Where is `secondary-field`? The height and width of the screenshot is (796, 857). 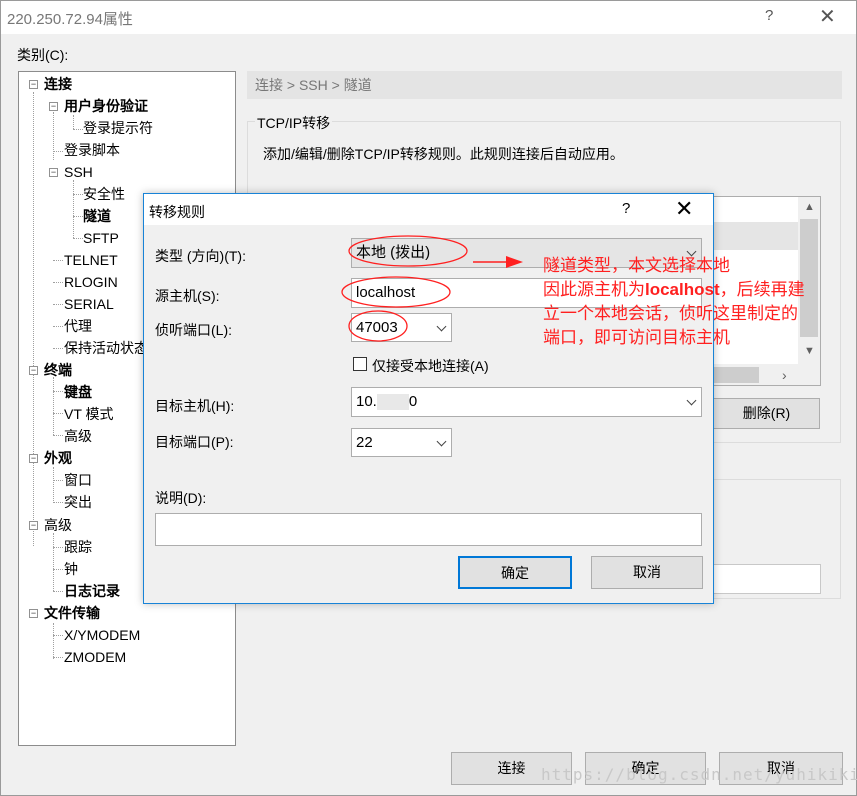 secondary-field is located at coordinates (761, 579).